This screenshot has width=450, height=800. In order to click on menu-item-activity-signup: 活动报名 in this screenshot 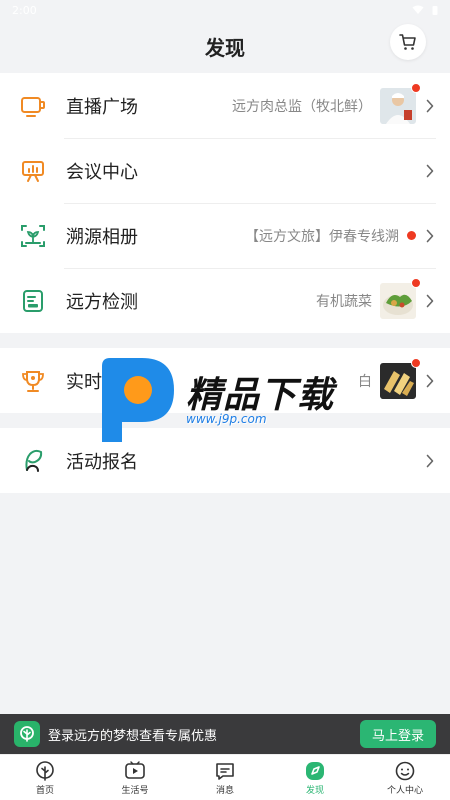, I will do `click(225, 460)`.